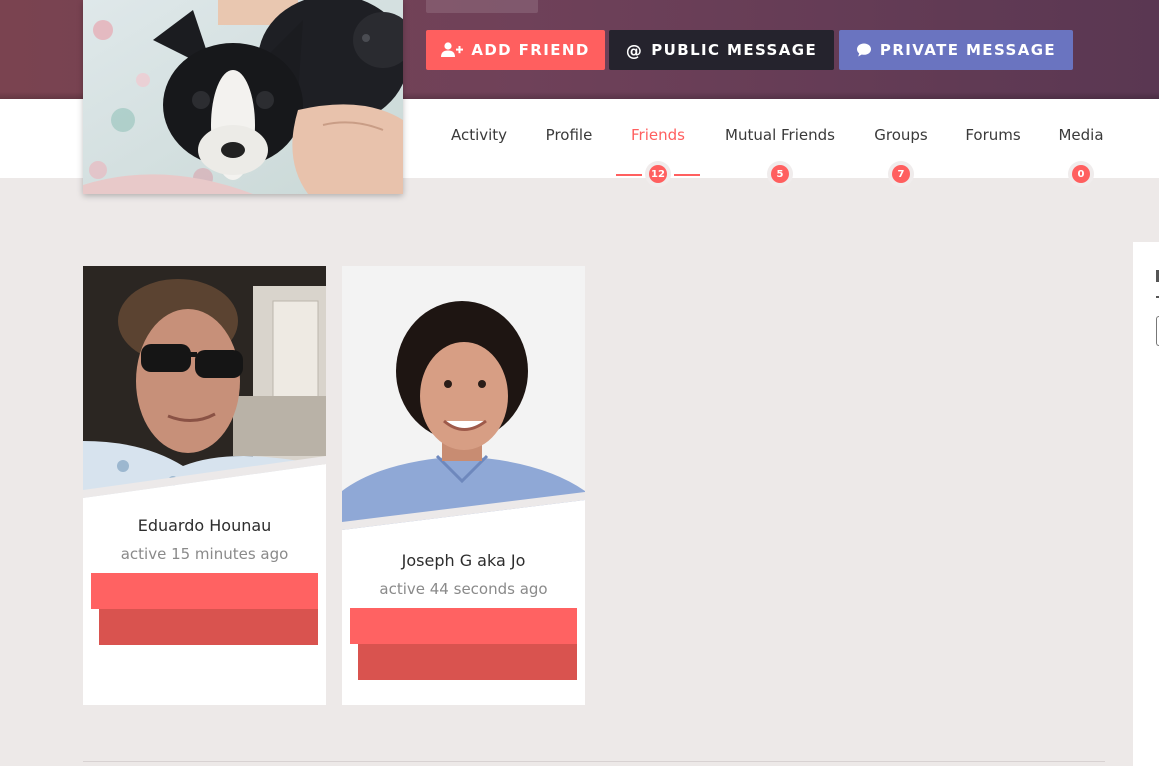  Describe the element at coordinates (734, 50) in the screenshot. I see `public-message-label: PUBLIC MESSAGE` at that location.